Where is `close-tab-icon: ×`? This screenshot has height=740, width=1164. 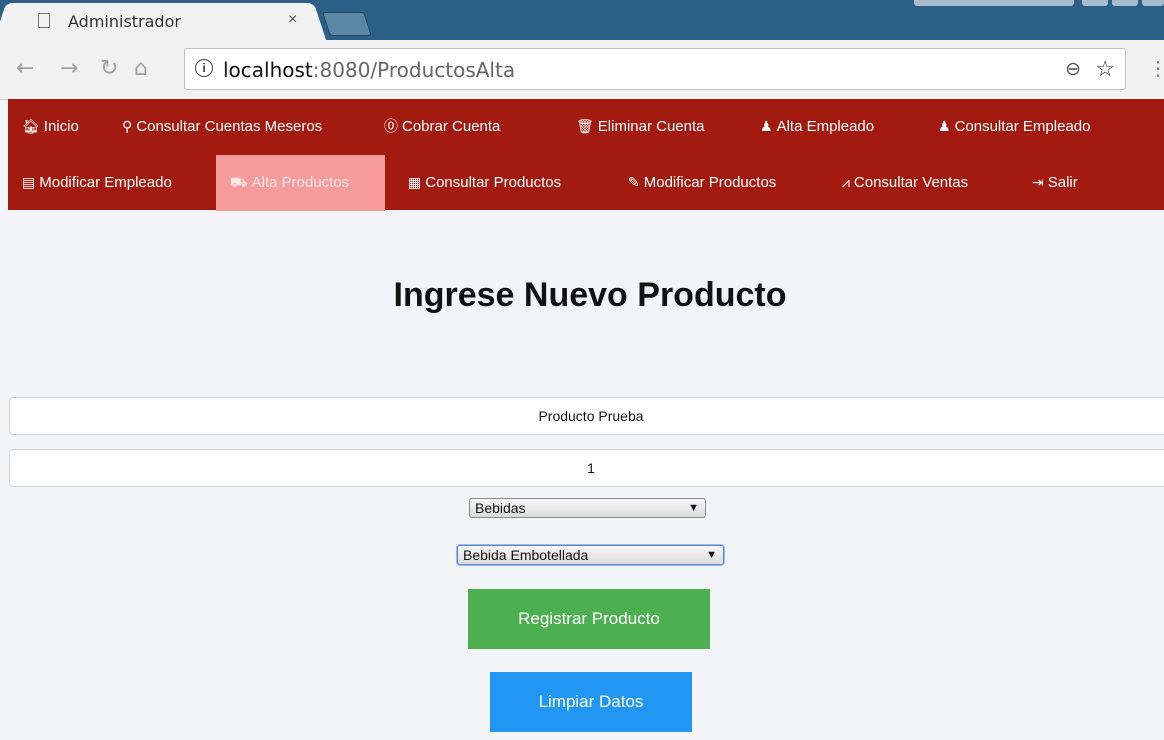
close-tab-icon: × is located at coordinates (292, 20).